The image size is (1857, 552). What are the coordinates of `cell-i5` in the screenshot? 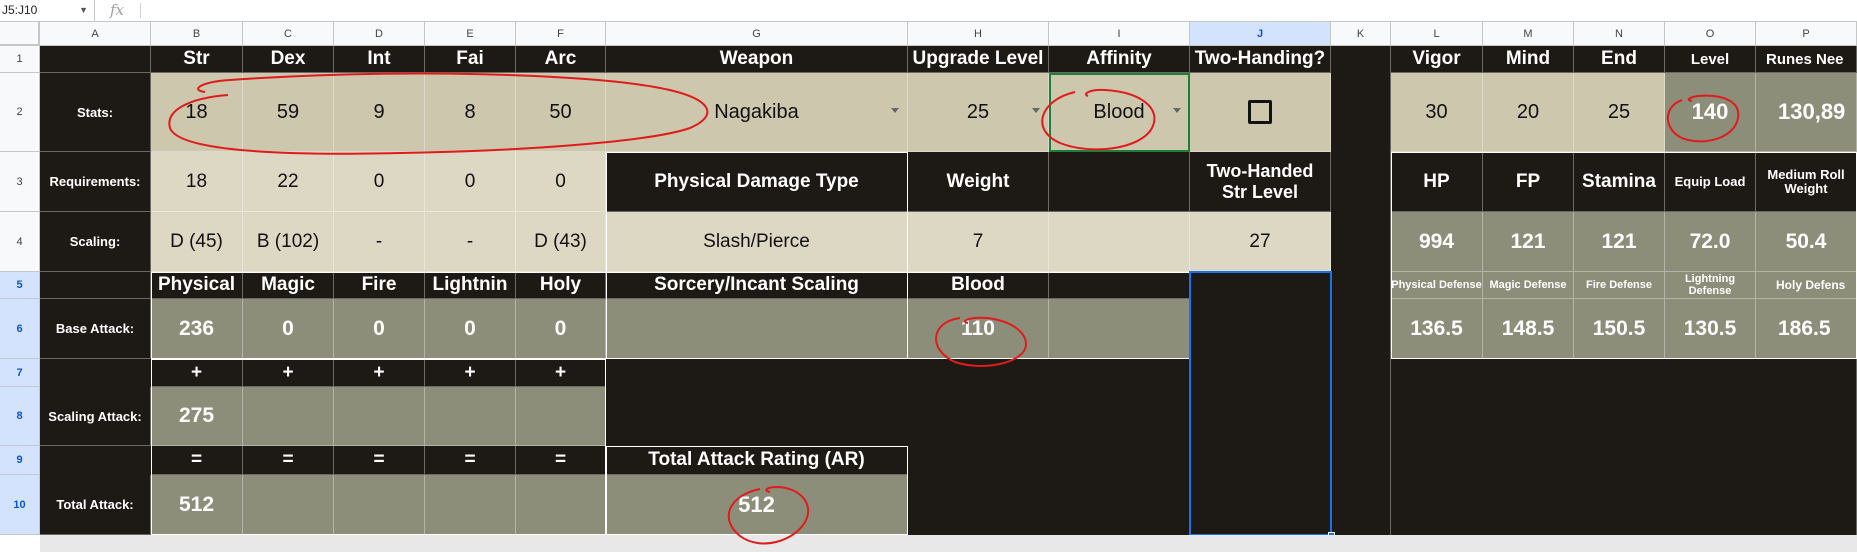 It's located at (1119, 285).